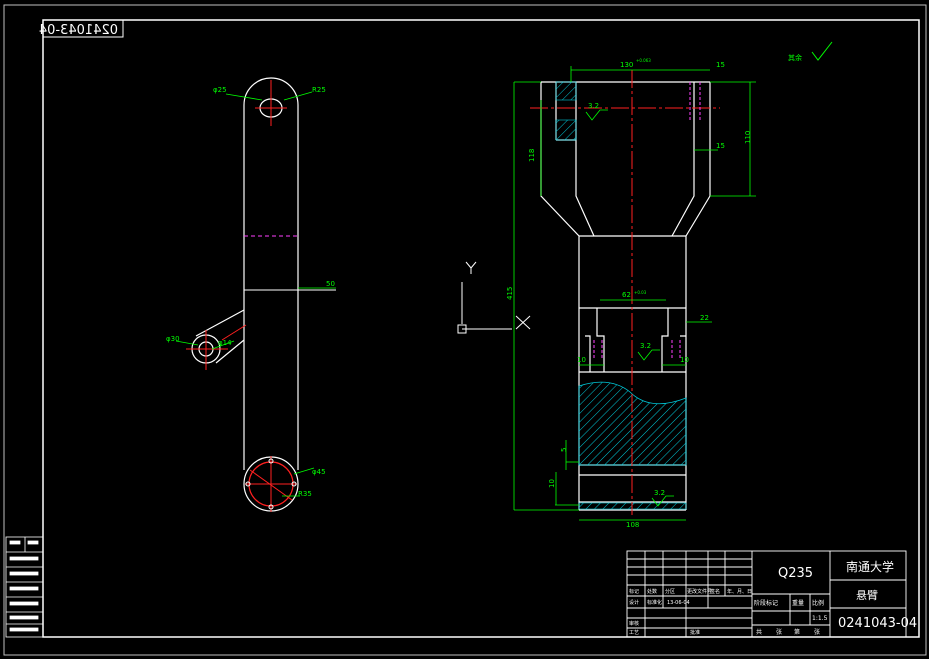 Image resolution: width=929 pixels, height=659 pixels. I want to click on dim-width: 50, so click(330, 284).